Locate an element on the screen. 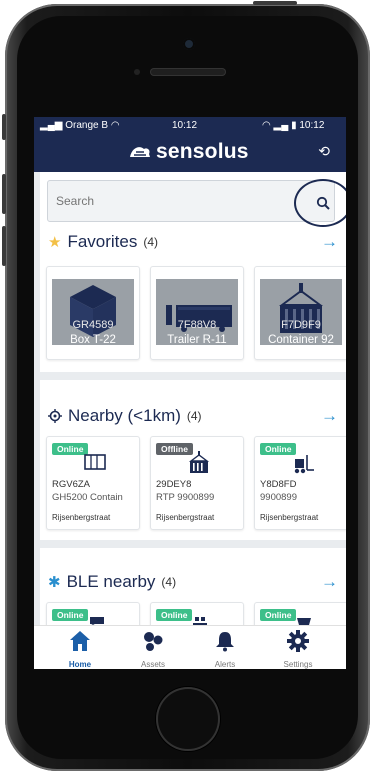 The image size is (373, 775). favorite-id: F7D9F9 is located at coordinates (301, 325).